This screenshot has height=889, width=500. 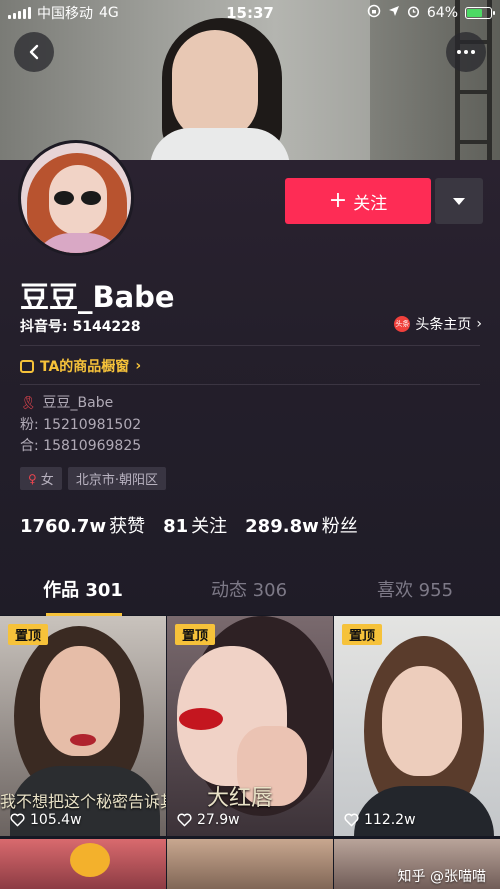 What do you see at coordinates (240, 798) in the screenshot?
I see `video-caption: 大红唇` at bounding box center [240, 798].